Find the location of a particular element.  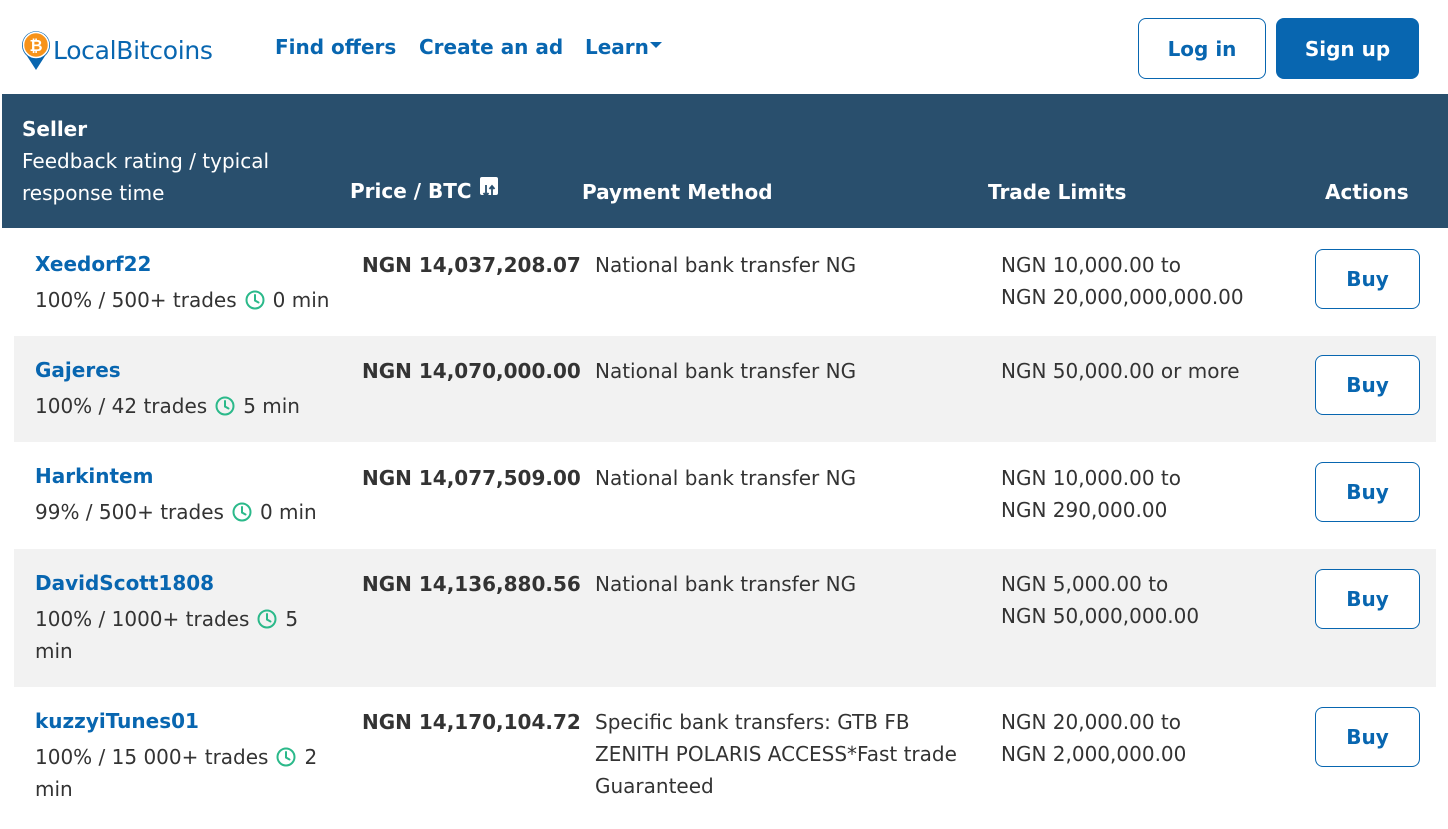

trade-limits: NGN 5,000.00 to NGN 50,000,000.00 is located at coordinates (1141, 600).